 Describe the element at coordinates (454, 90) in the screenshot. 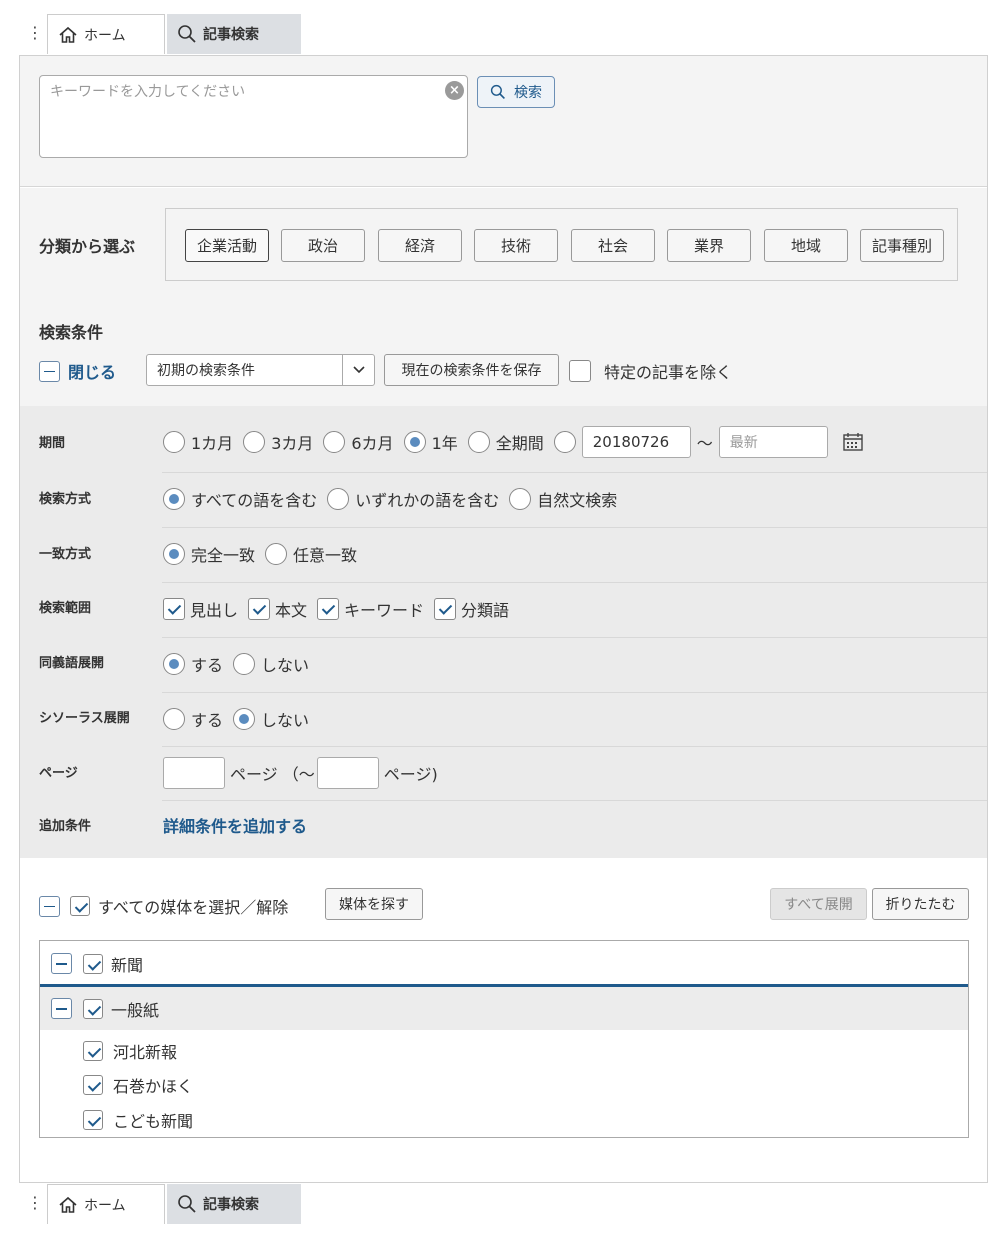

I see `clear-icon: ×` at that location.